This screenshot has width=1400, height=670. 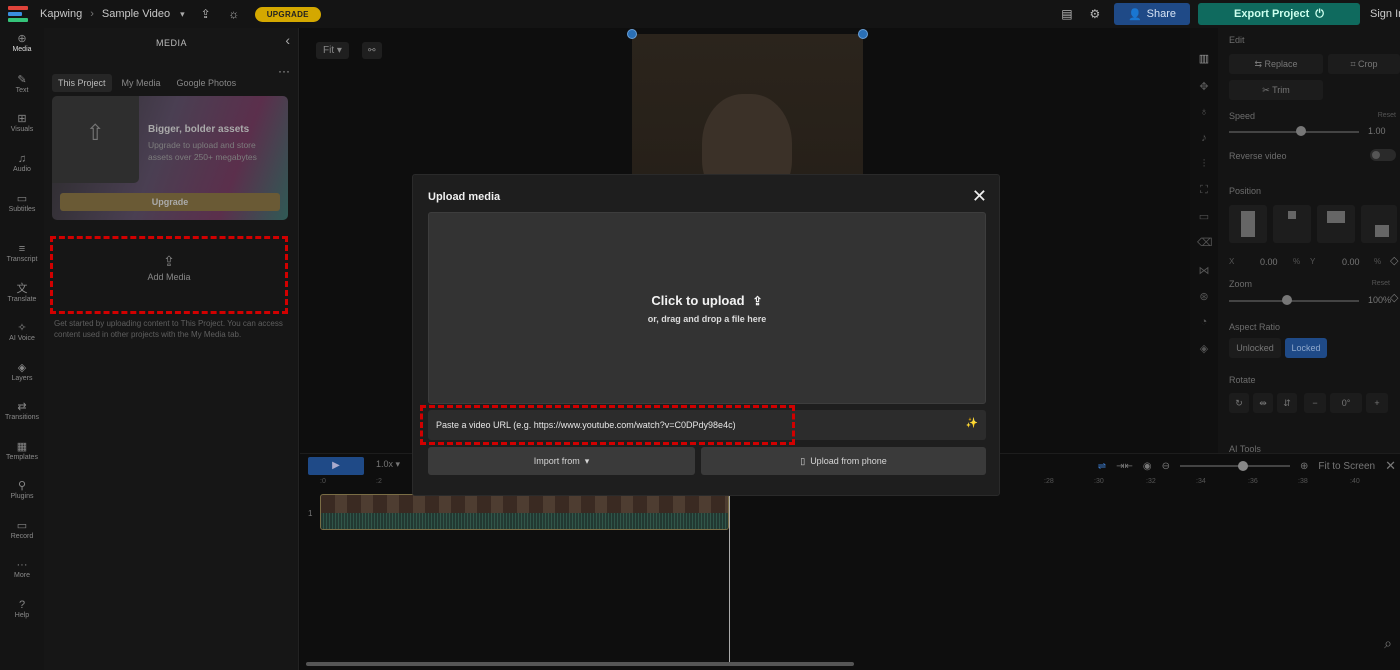 I want to click on phone-icon: ▯, so click(x=803, y=460).